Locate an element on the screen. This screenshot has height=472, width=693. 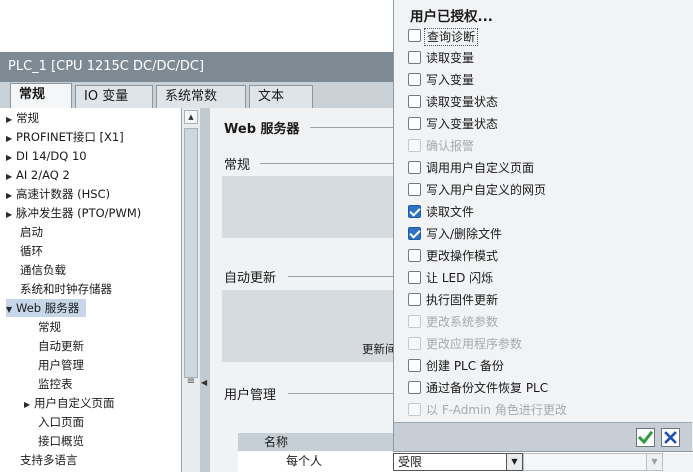
tree-item-web-auto-update: 自动更新 is located at coordinates (61, 346).